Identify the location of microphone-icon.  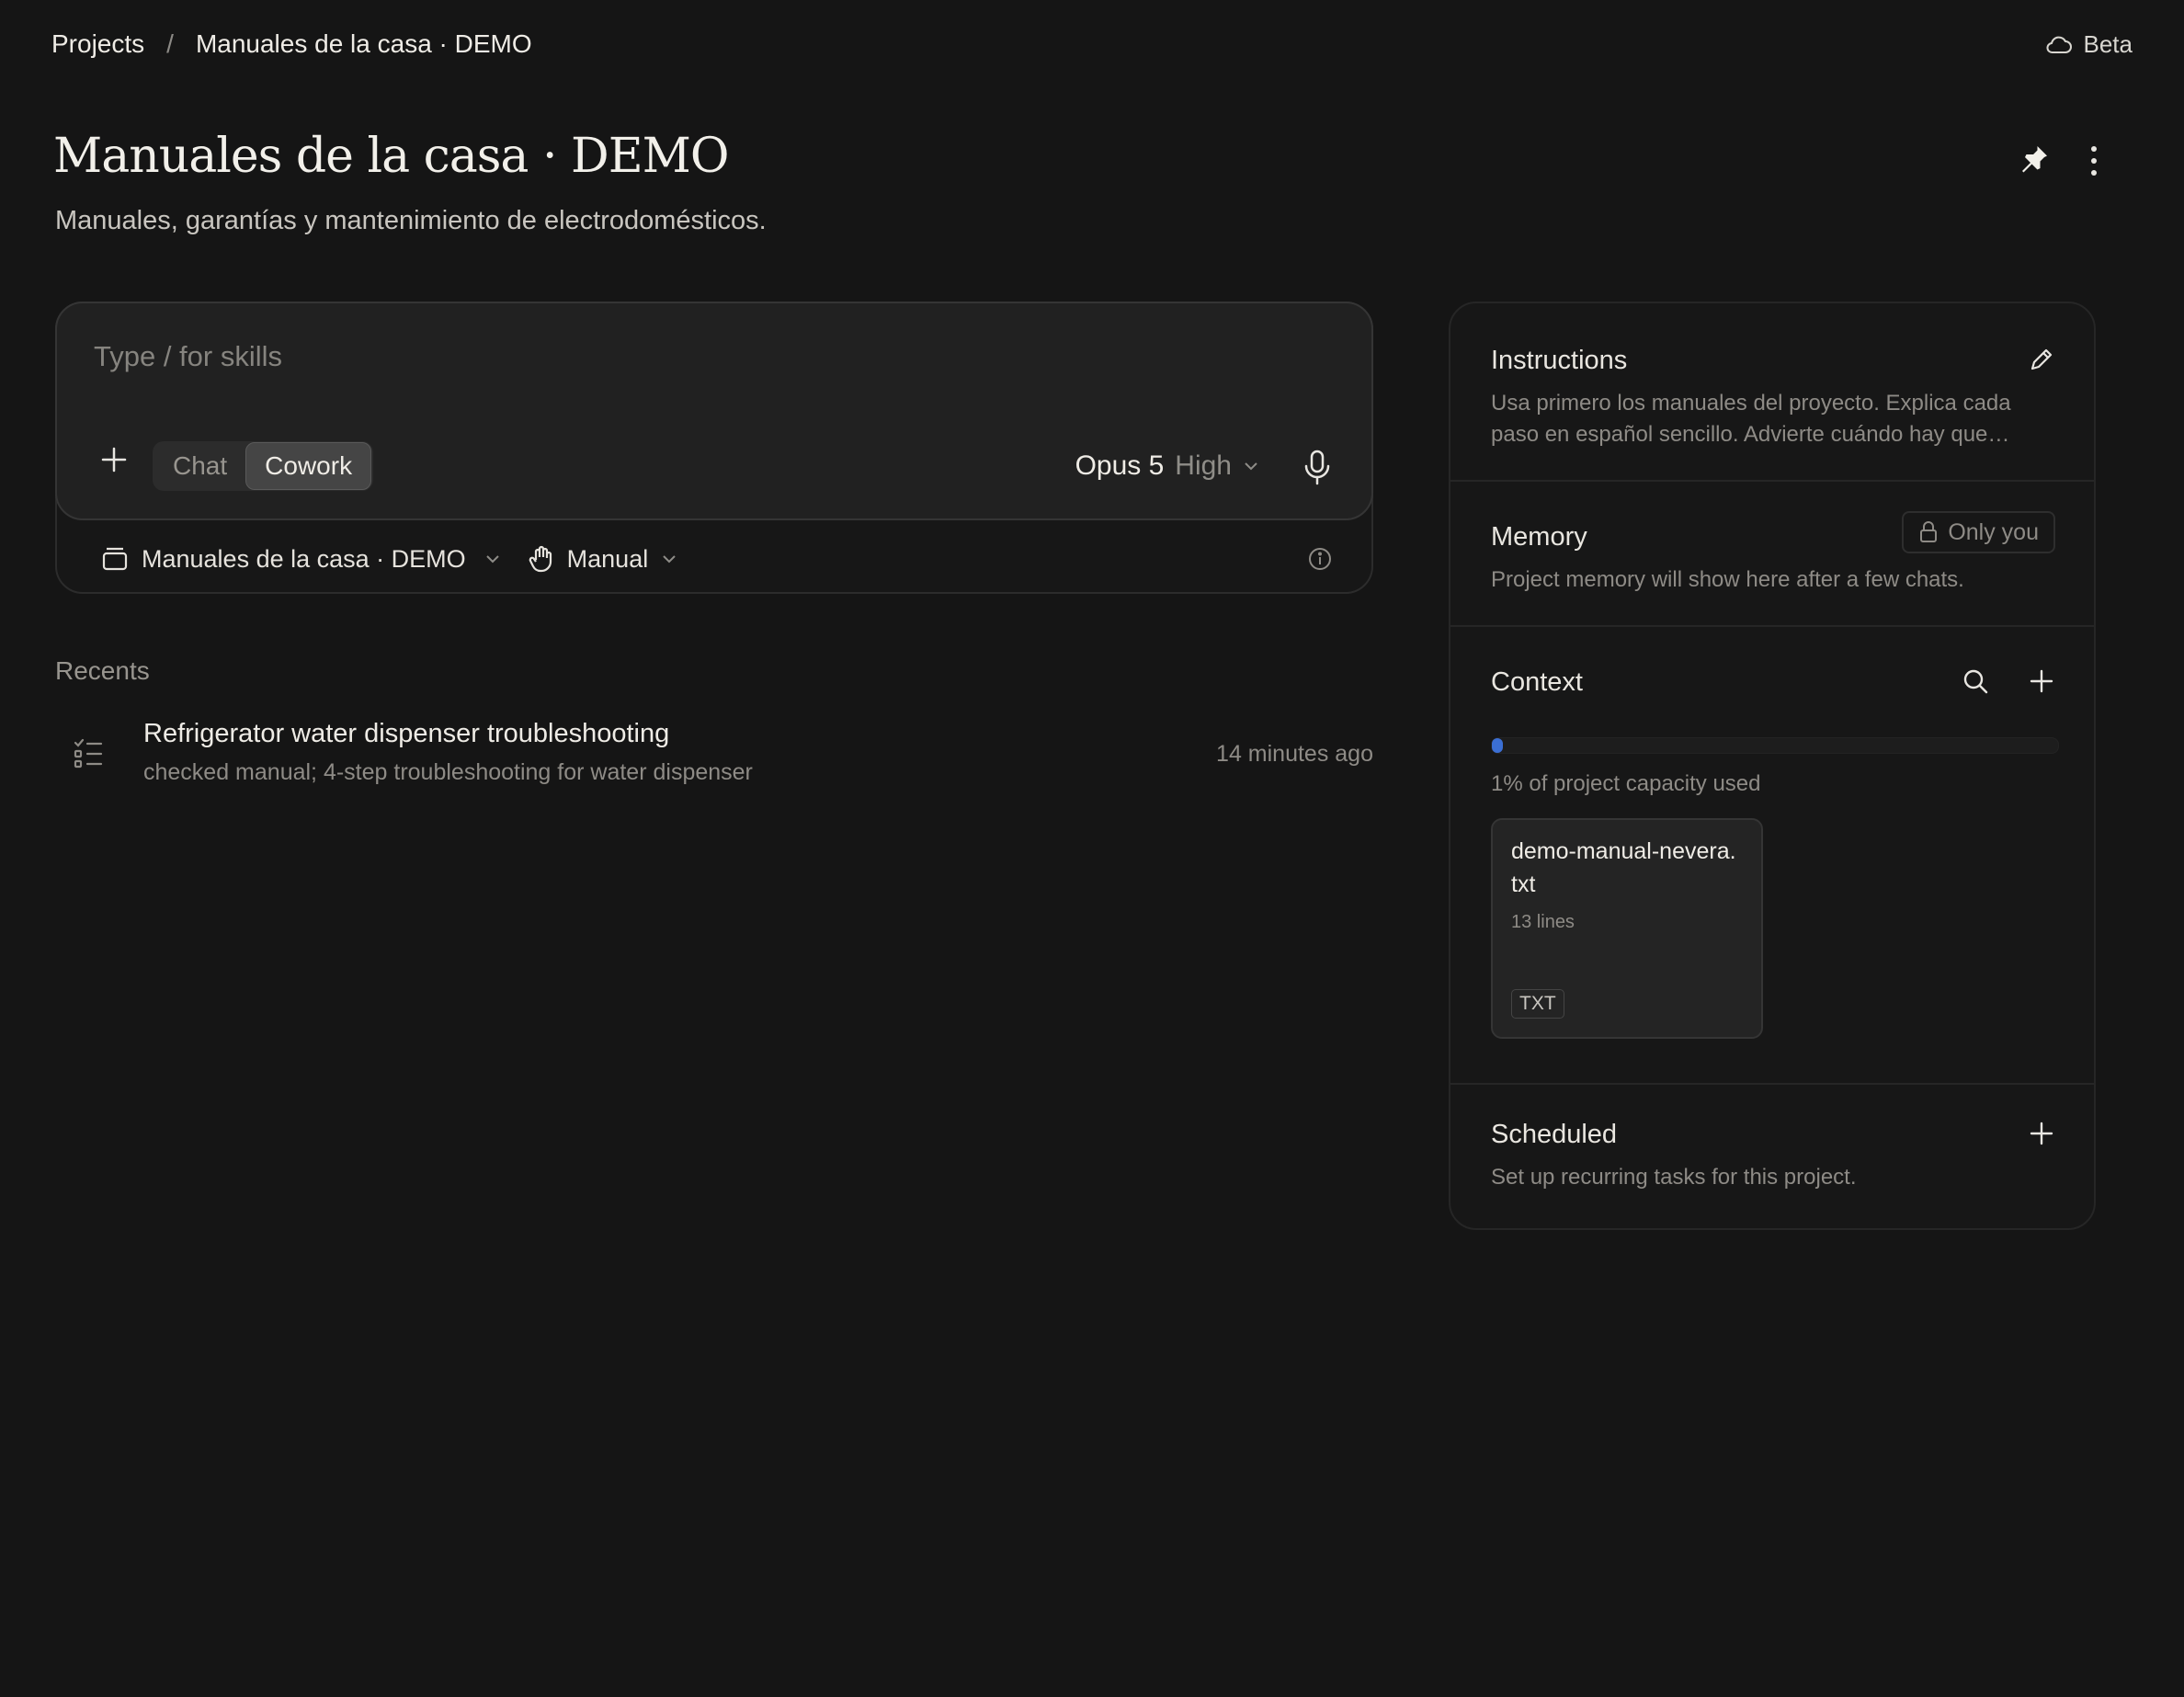
(1317, 467).